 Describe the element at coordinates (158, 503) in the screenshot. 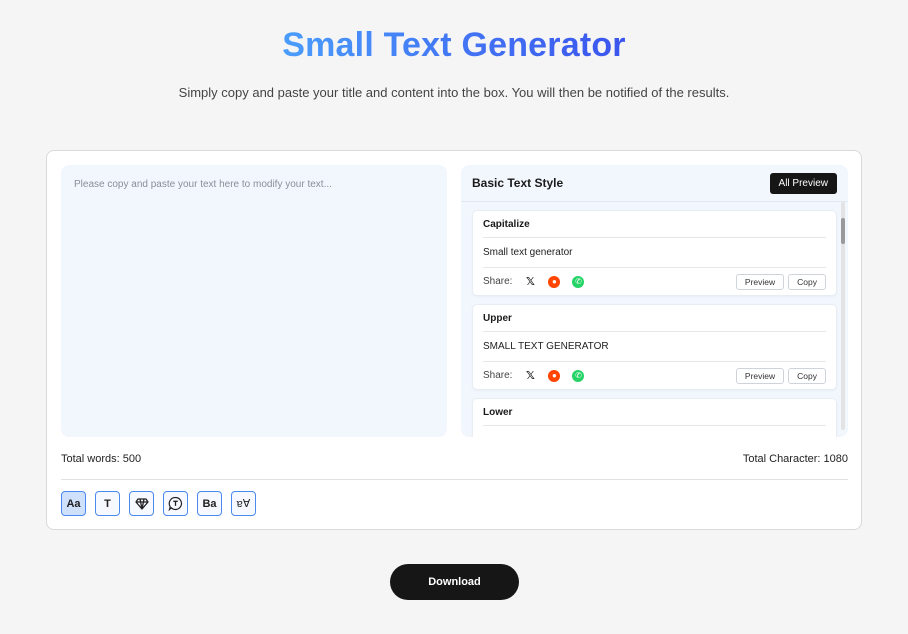

I see `style-toolbar: Aa T Ba ɐ∀` at that location.